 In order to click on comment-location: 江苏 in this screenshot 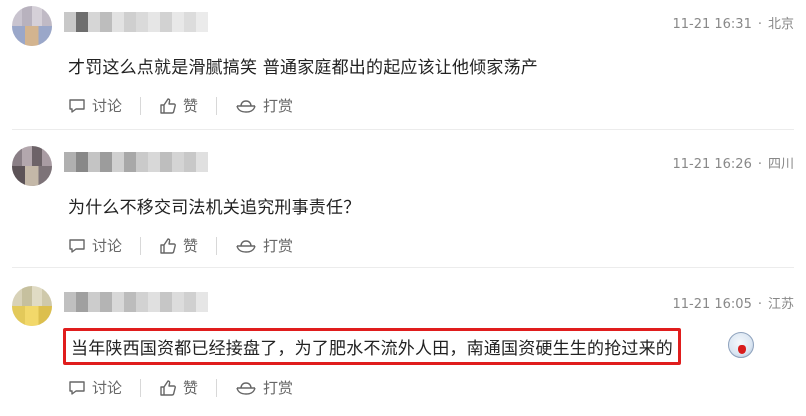, I will do `click(780, 304)`.